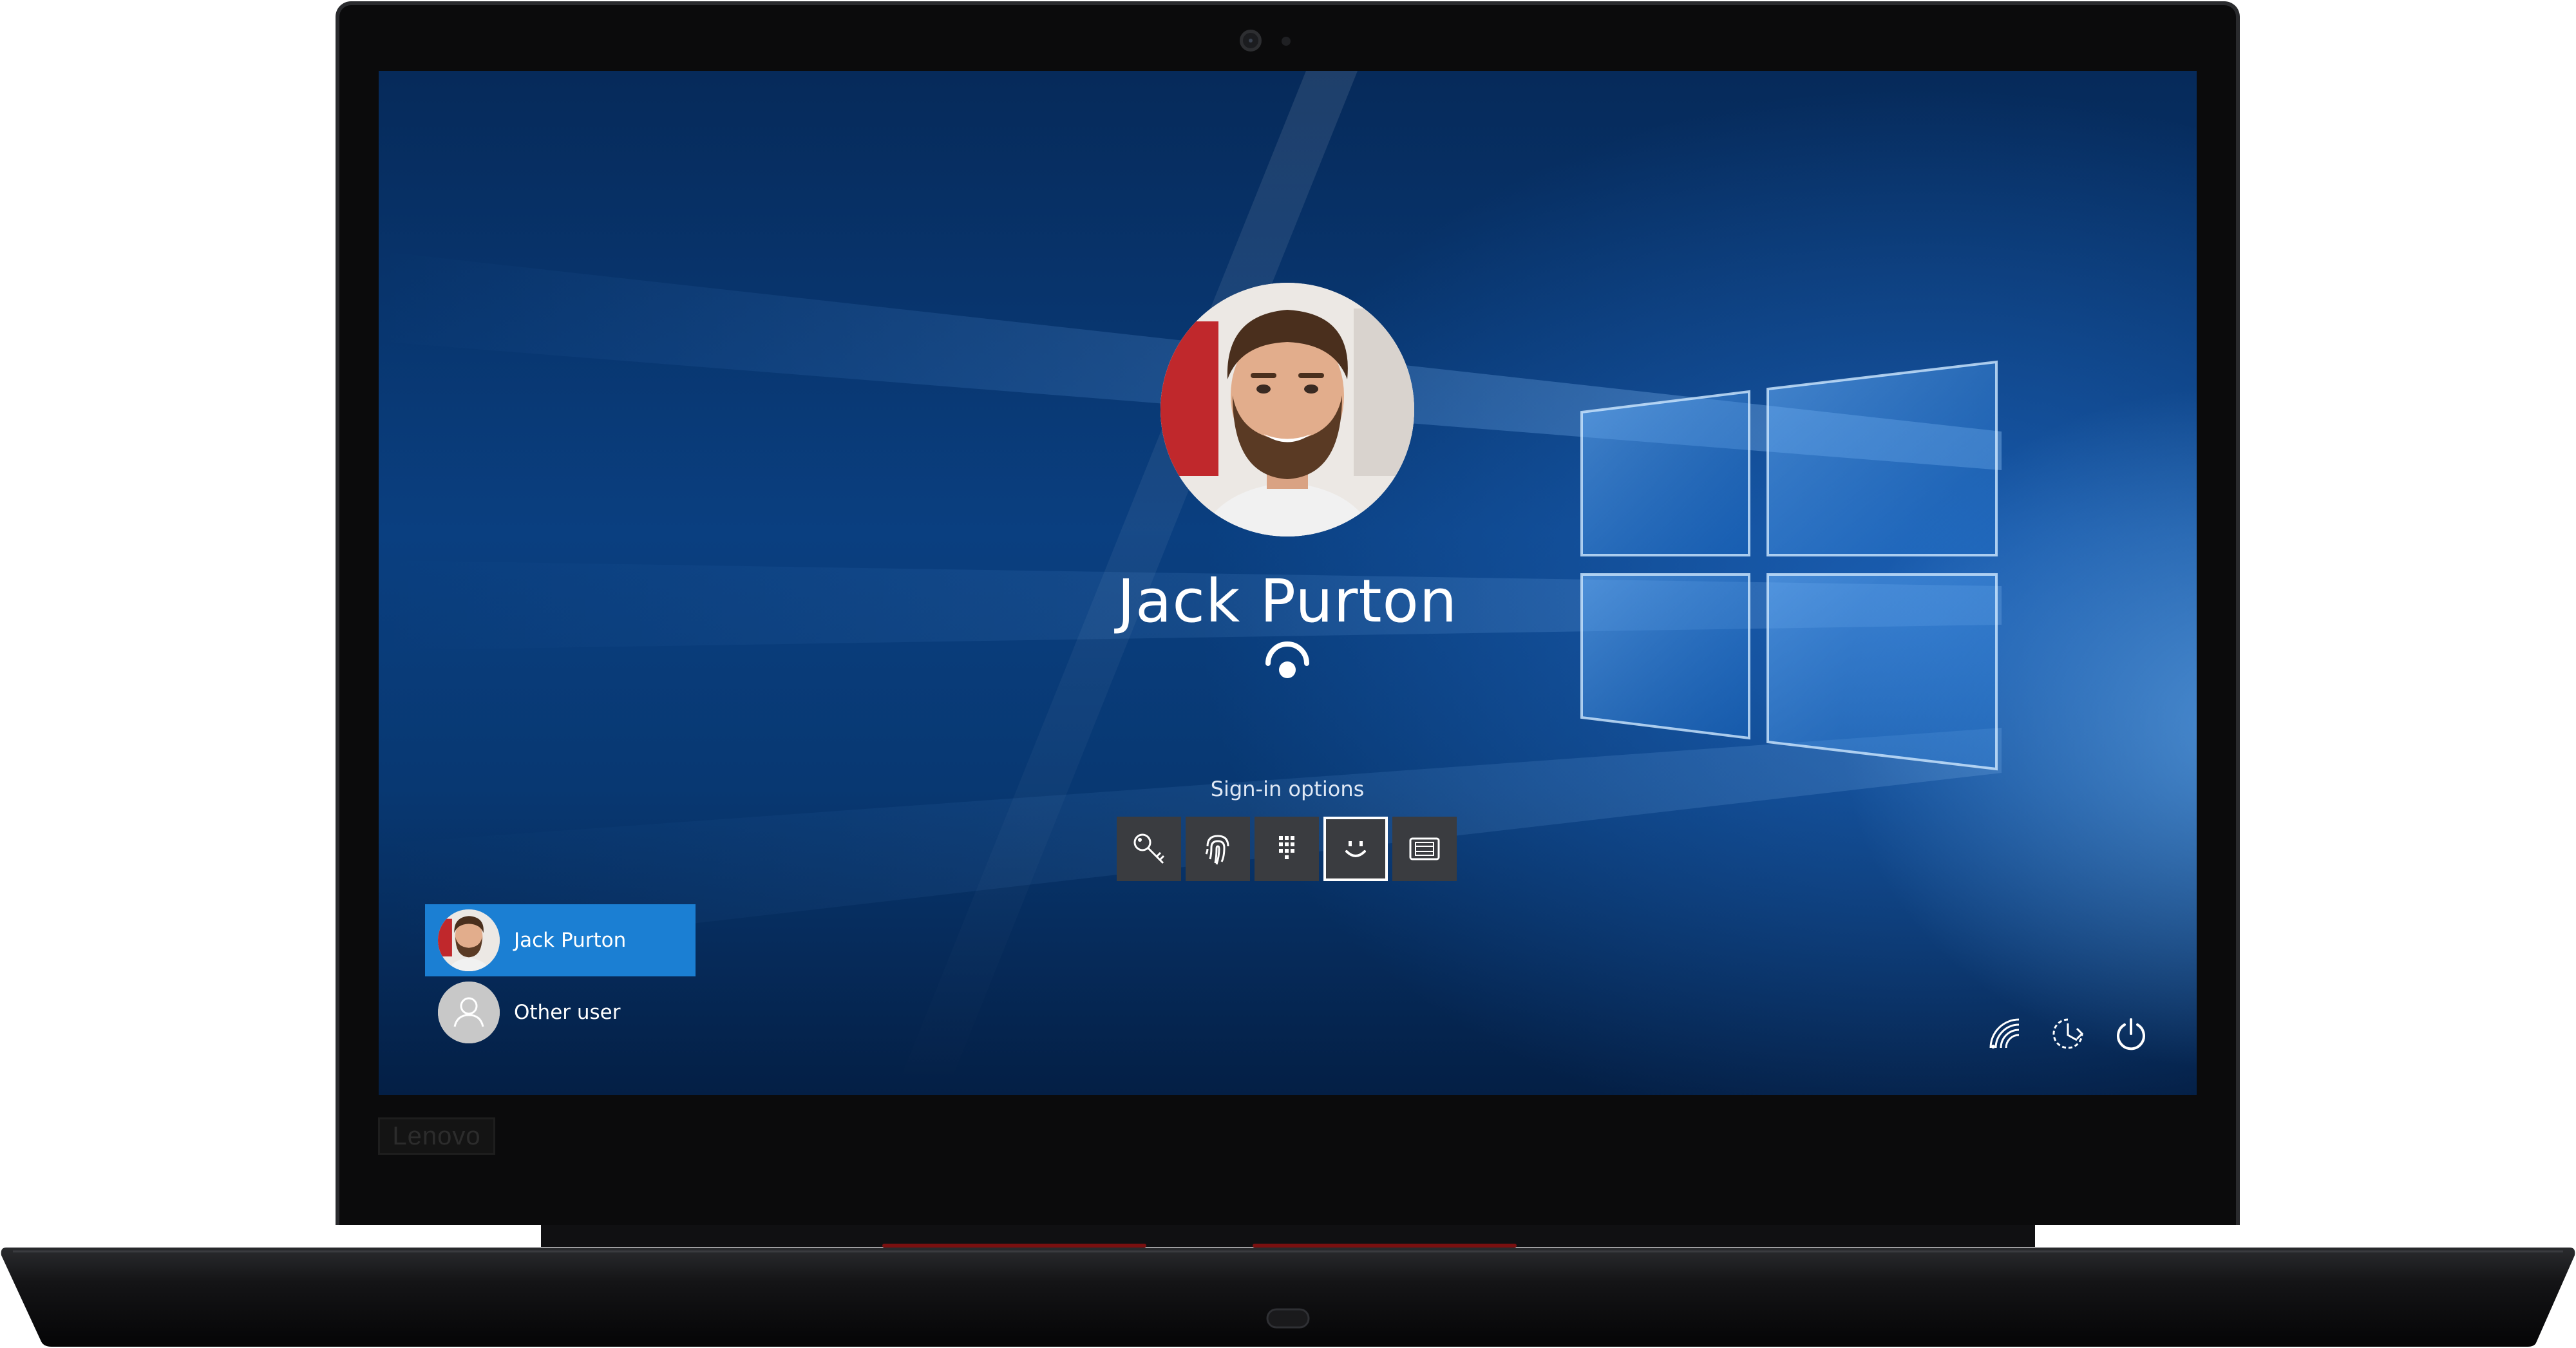  Describe the element at coordinates (469, 940) in the screenshot. I see `user-avatar-small` at that location.